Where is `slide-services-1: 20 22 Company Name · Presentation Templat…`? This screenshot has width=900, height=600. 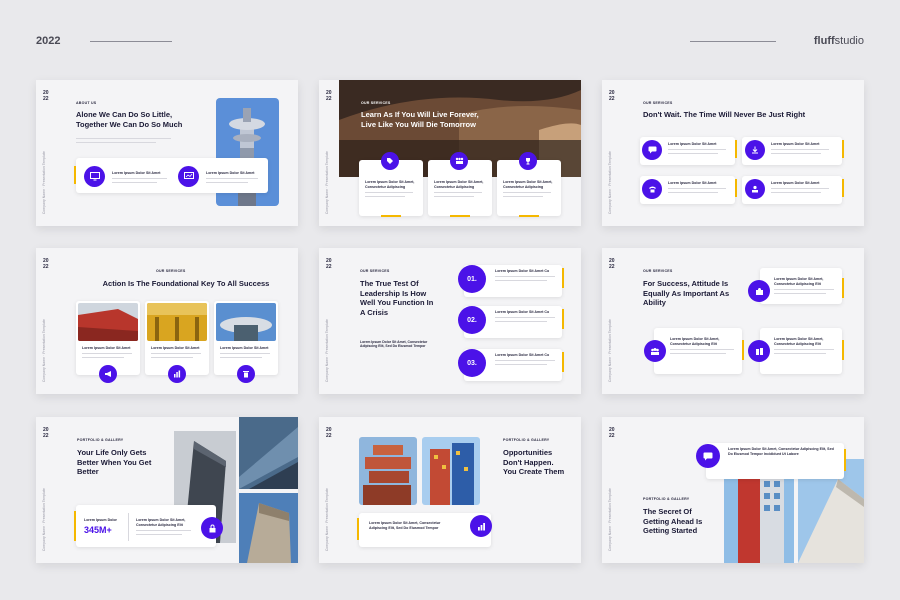
slide-services-1: 20 22 Company Name · Presentation Templat… is located at coordinates (450, 153).